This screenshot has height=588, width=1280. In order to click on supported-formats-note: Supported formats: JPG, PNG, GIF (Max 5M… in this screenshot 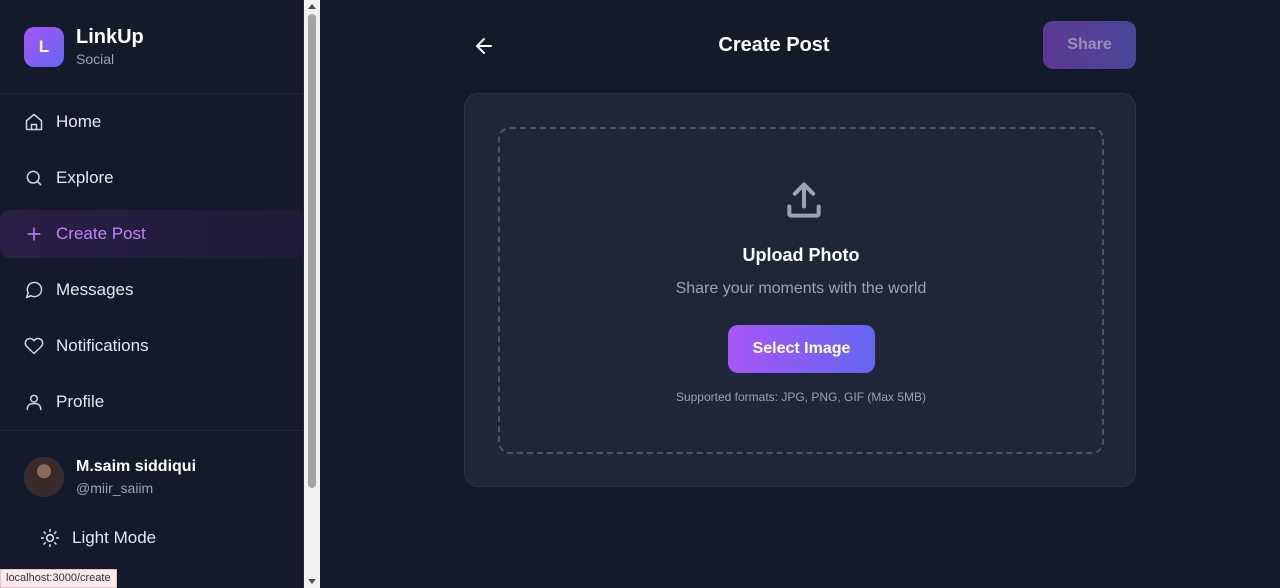, I will do `click(801, 397)`.